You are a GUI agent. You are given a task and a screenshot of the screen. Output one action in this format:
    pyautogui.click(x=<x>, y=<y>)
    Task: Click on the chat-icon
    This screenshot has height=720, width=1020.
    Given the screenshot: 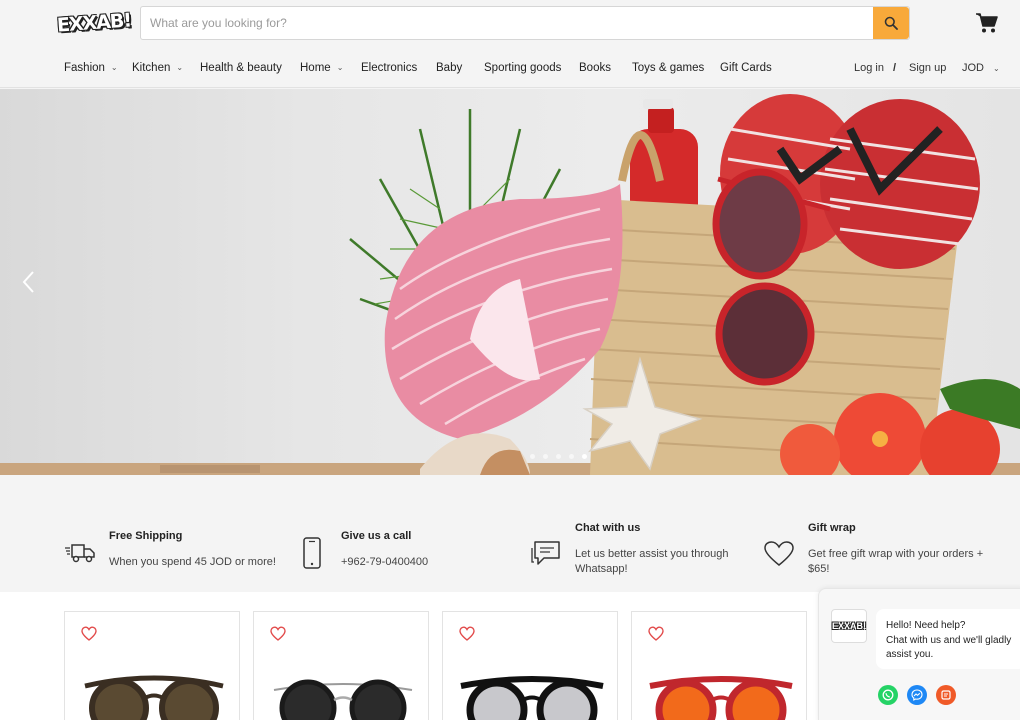 What is the action you would take?
    pyautogui.click(x=545, y=553)
    